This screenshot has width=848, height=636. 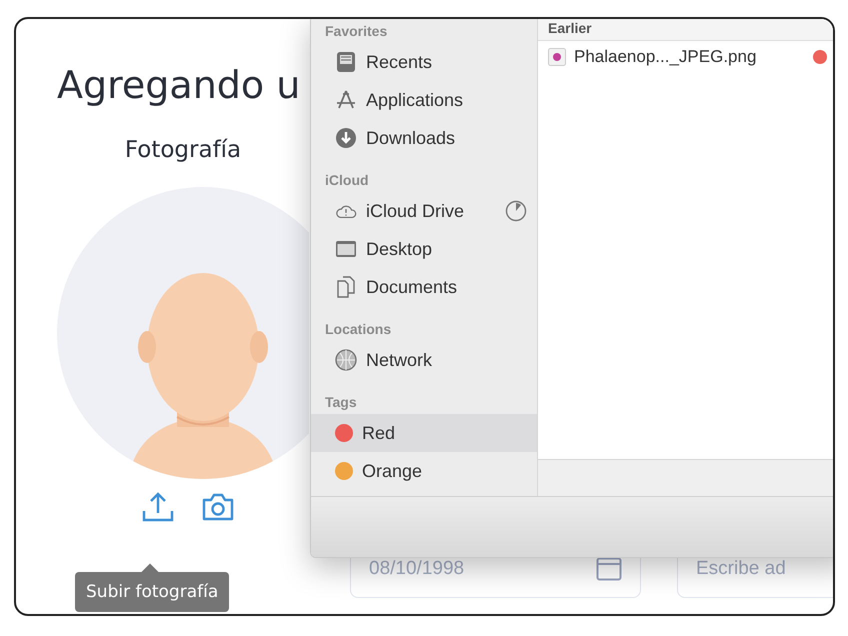 What do you see at coordinates (346, 249) in the screenshot?
I see `desktop-icon` at bounding box center [346, 249].